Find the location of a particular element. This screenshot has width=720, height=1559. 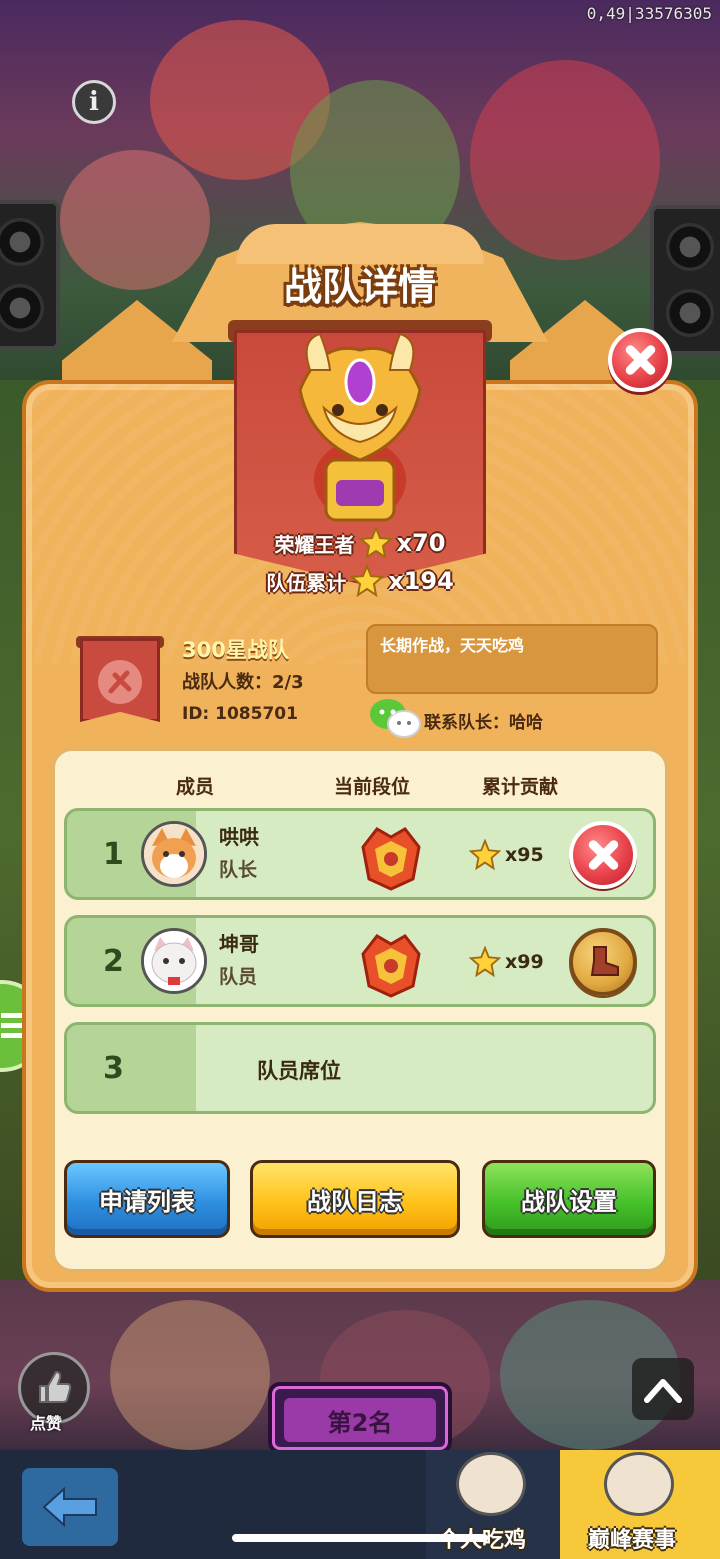

empty-seat-label: 队员席位 is located at coordinates (299, 1071).